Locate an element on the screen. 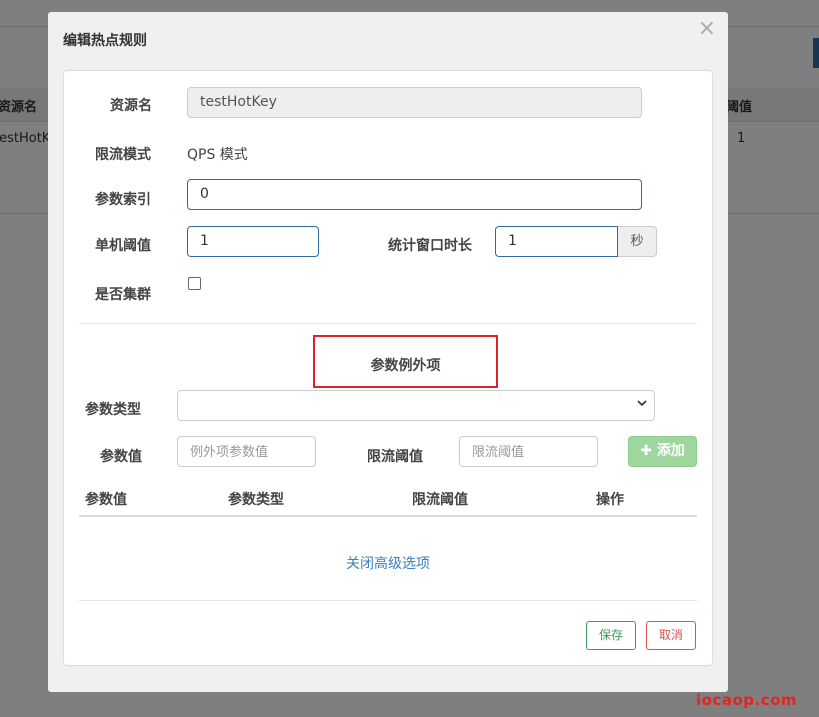 This screenshot has width=819, height=717. param-index-label: 参数索引 is located at coordinates (123, 200).